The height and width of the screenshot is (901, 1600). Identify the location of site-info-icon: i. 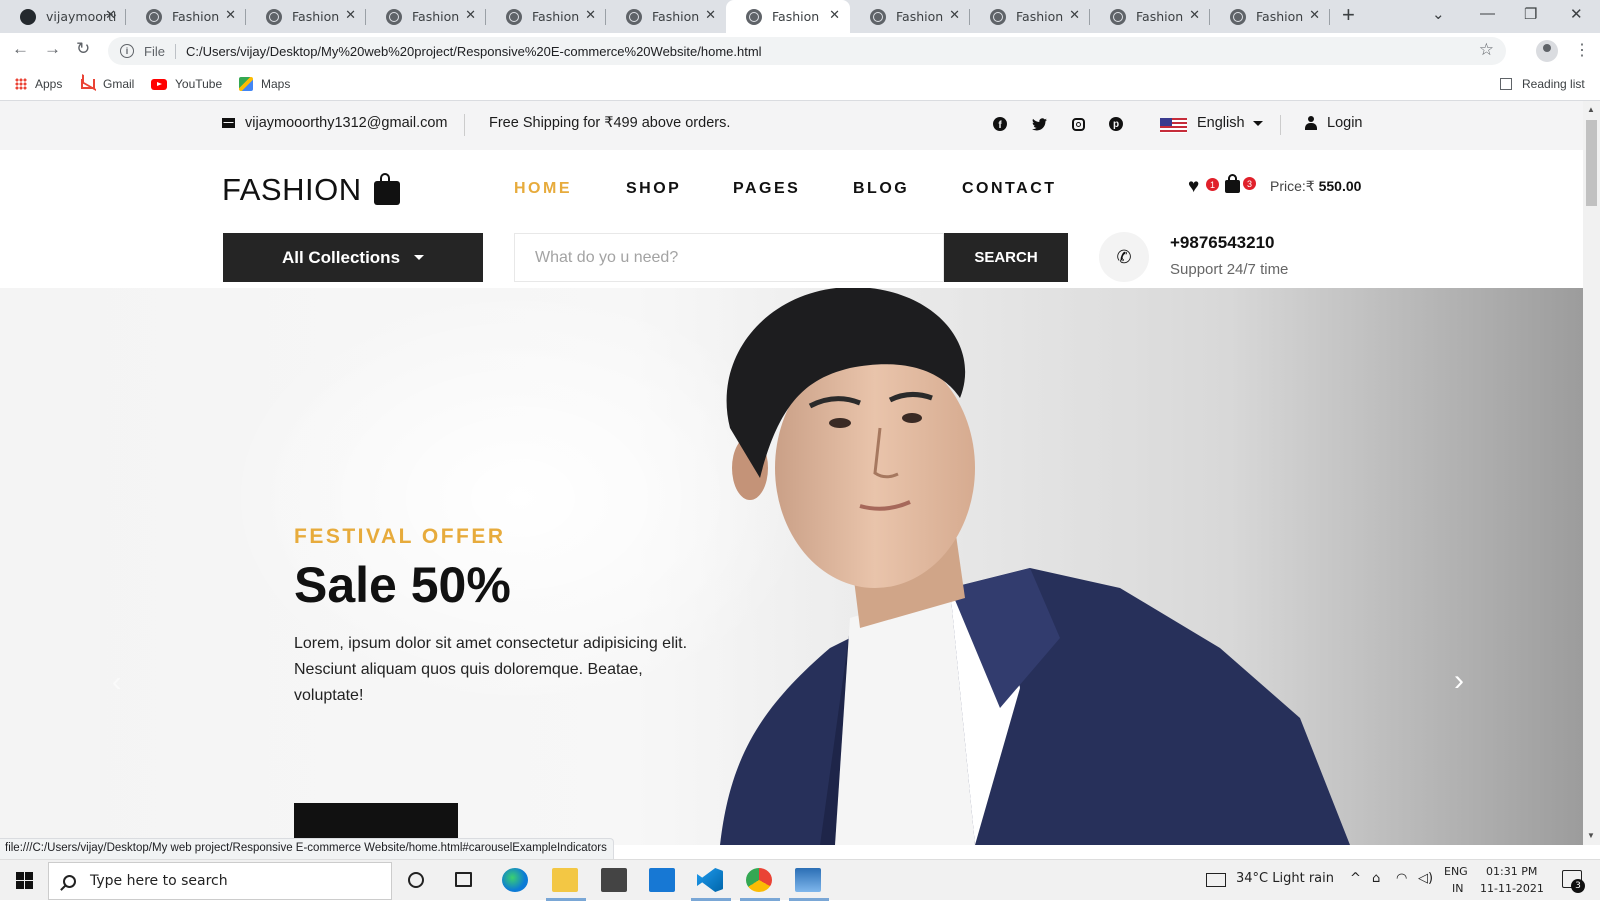
(127, 51).